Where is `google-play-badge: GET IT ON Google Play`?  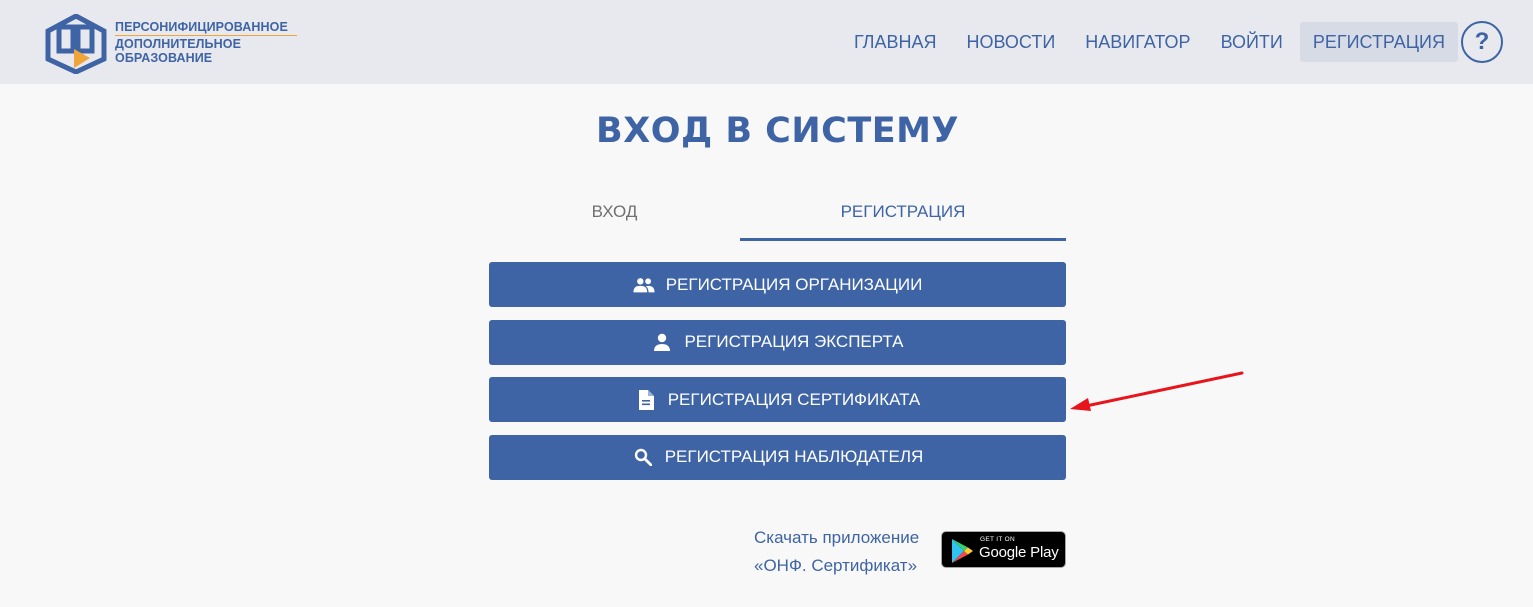
google-play-badge: GET IT ON Google Play is located at coordinates (1003, 549).